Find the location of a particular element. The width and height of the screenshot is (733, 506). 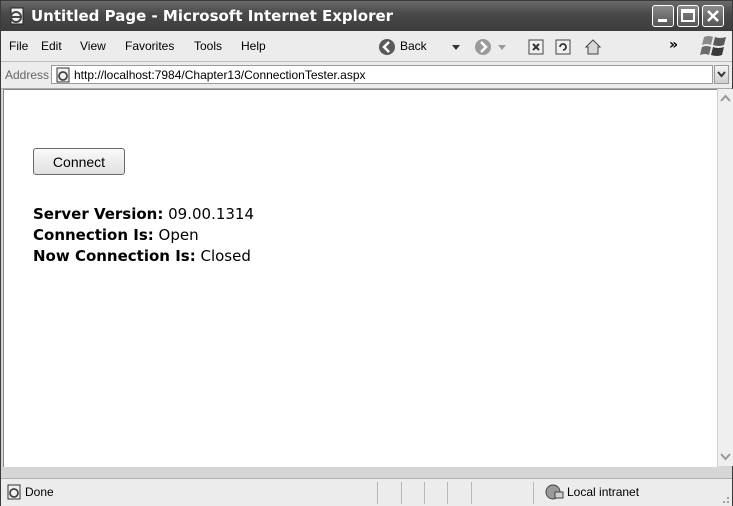

status-bar: Done Local intranet is located at coordinates (366, 492).